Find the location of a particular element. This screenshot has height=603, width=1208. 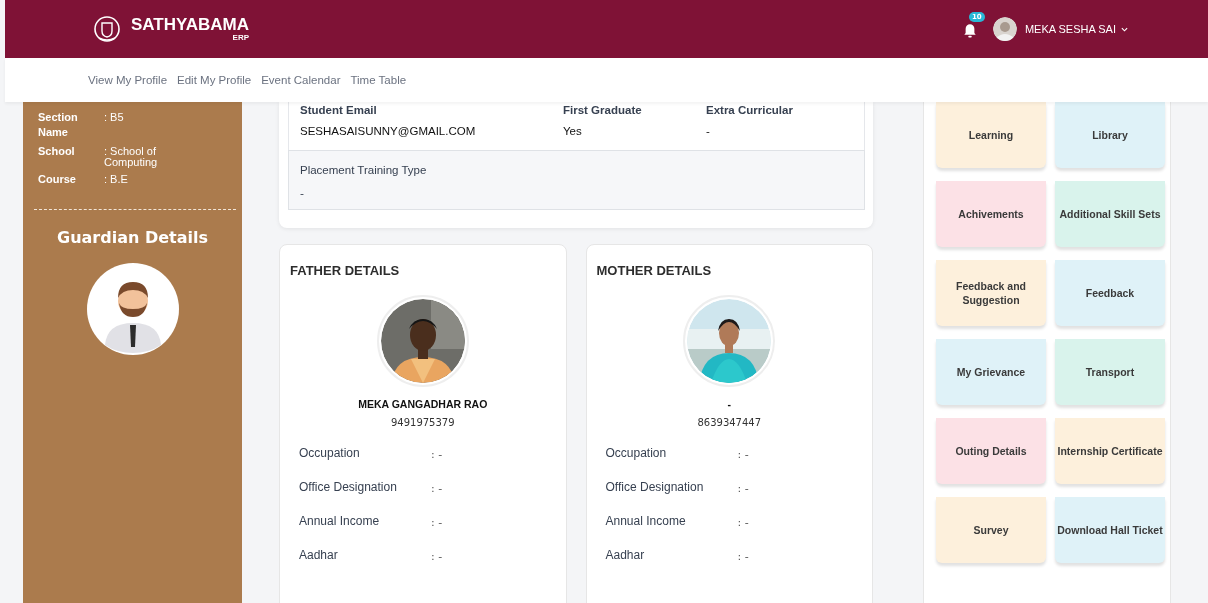

guardian-avatar-icon is located at coordinates (132, 309).